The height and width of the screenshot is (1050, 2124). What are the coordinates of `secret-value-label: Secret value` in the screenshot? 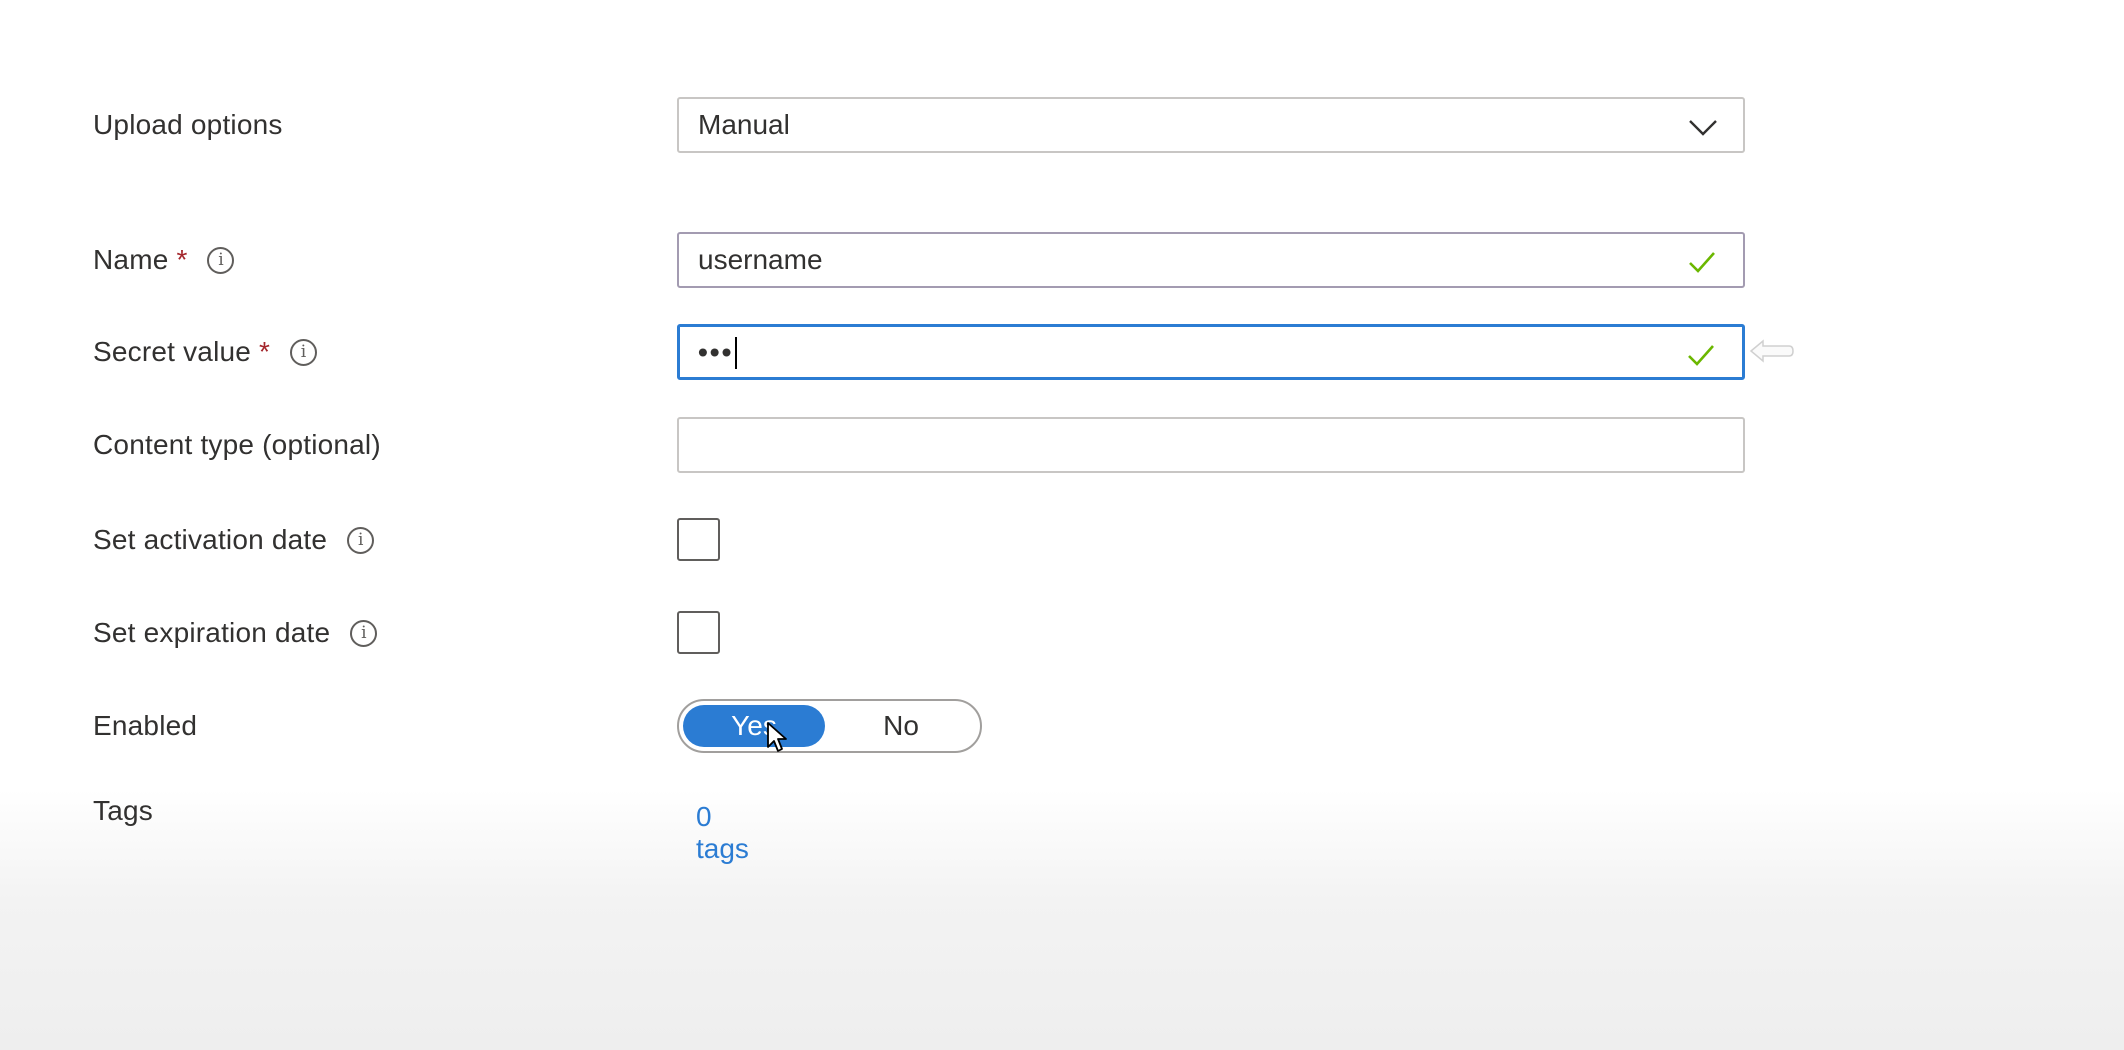 It's located at (172, 351).